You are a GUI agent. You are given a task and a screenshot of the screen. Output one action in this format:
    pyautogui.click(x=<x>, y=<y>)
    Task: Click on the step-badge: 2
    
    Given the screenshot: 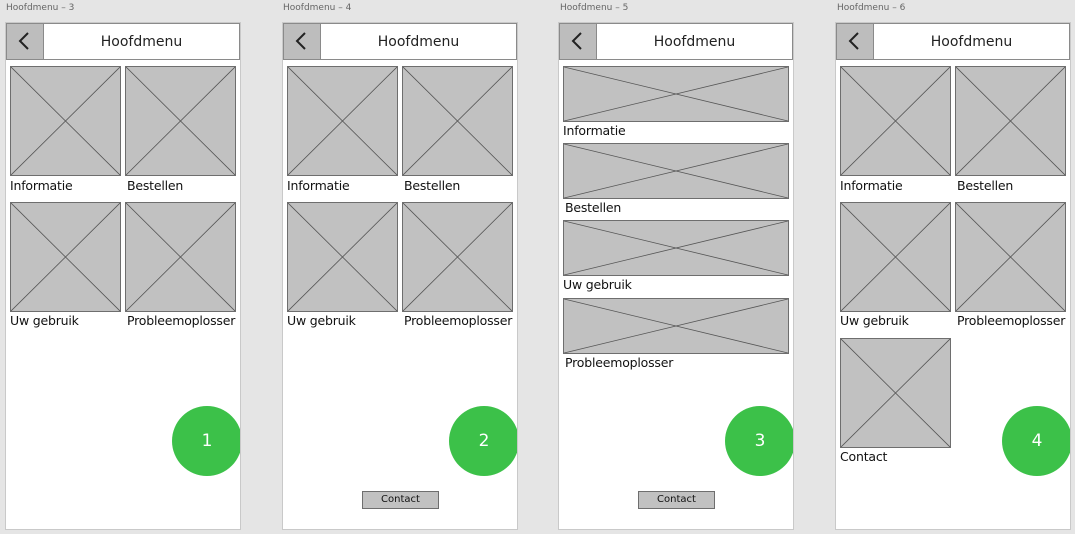 What is the action you would take?
    pyautogui.click(x=483, y=441)
    